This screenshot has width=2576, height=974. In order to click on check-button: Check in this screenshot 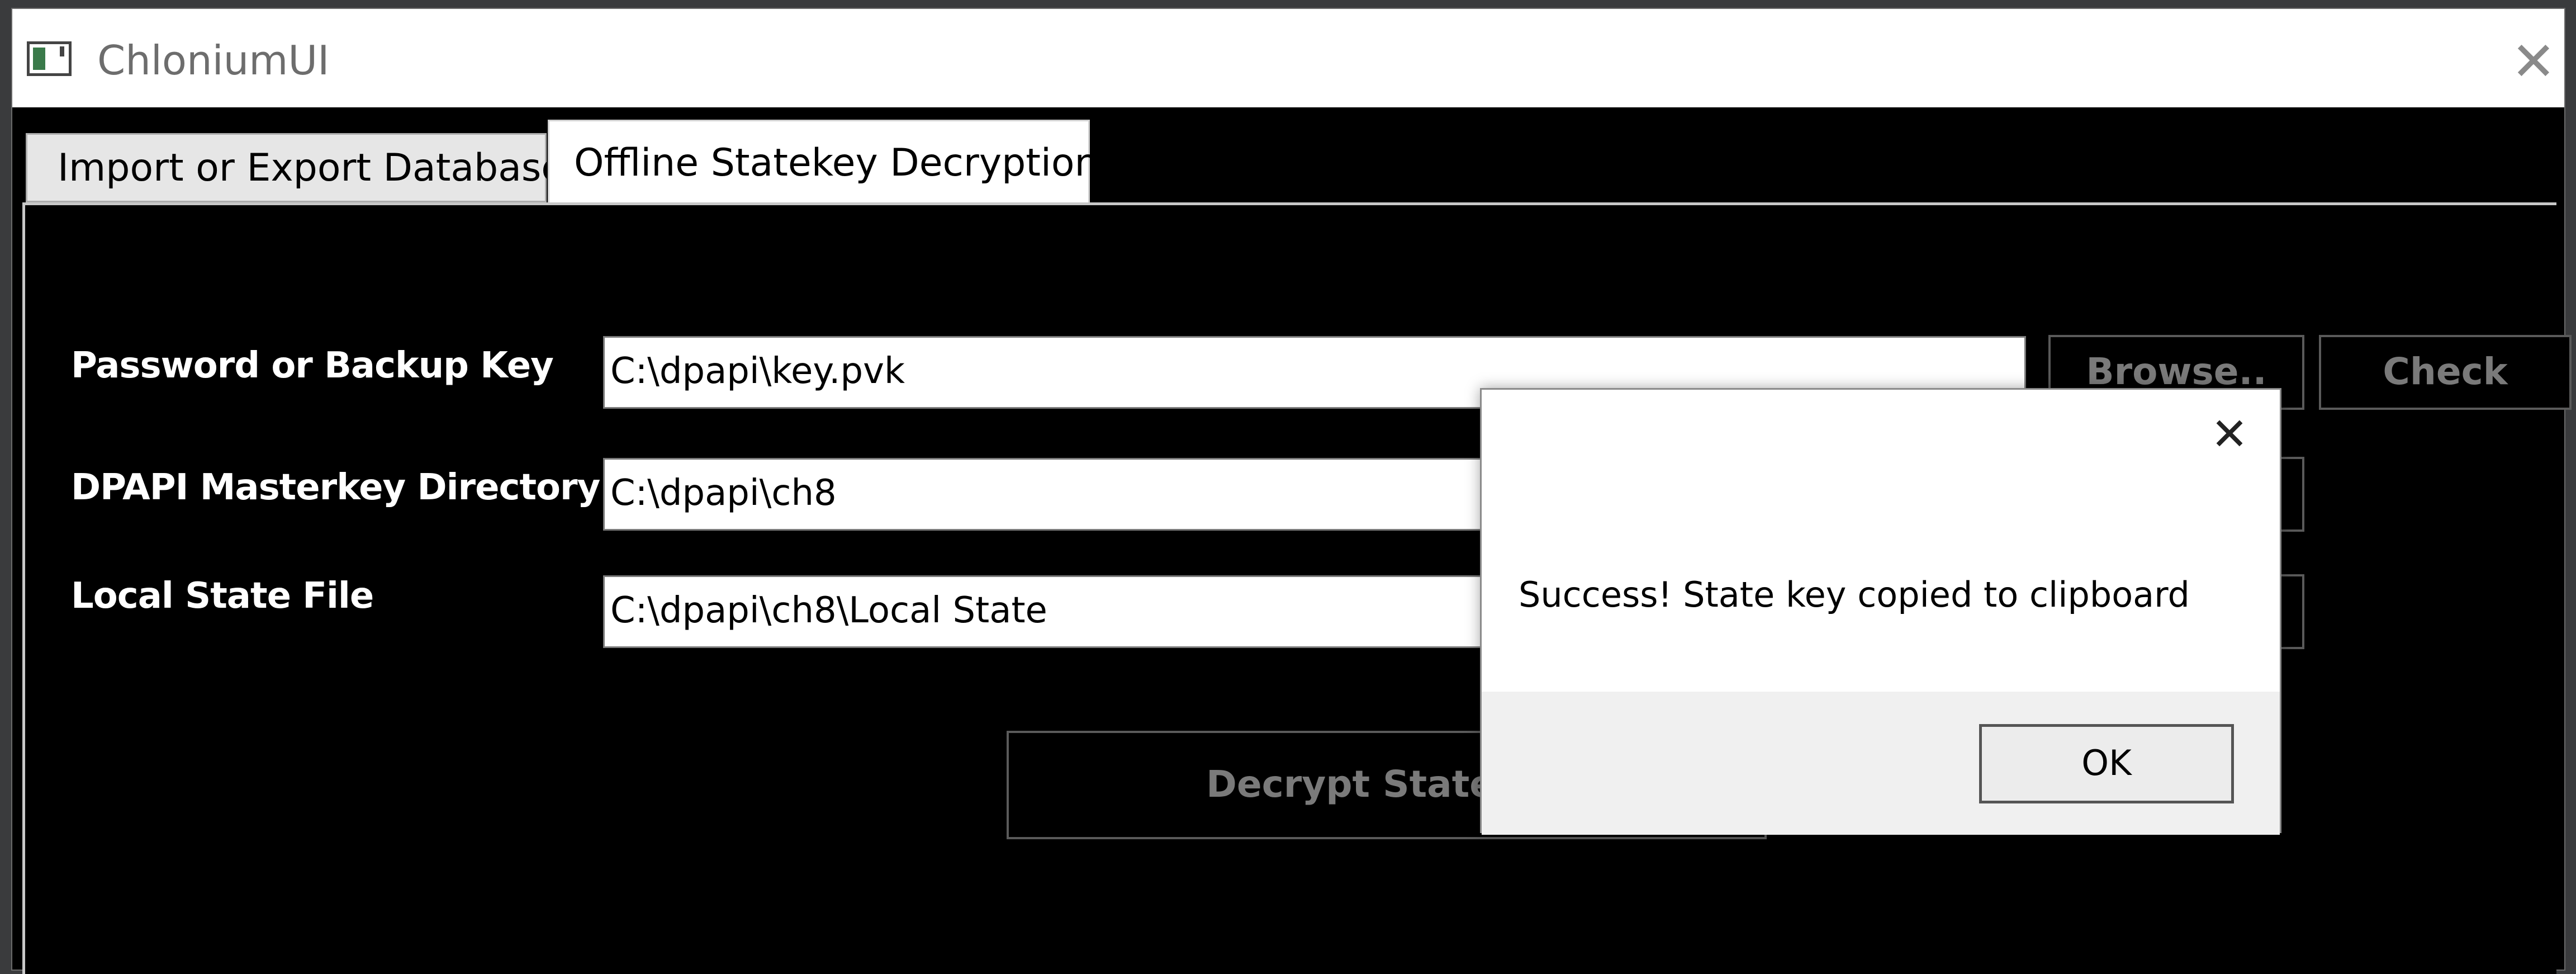, I will do `click(2445, 372)`.